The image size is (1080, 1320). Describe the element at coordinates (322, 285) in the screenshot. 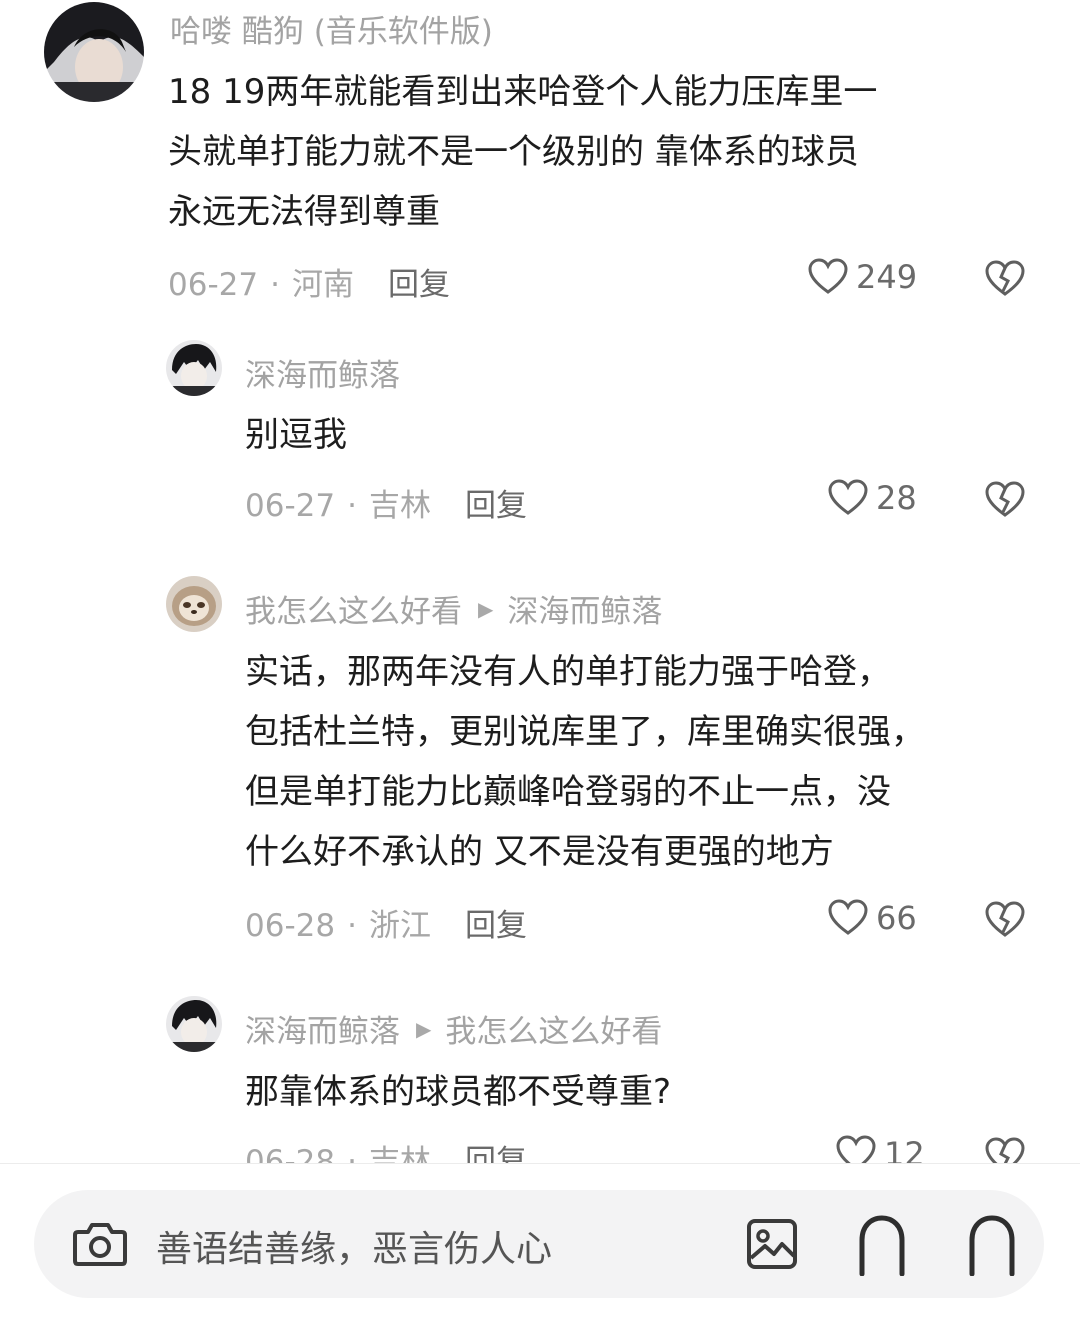

I see `comment-location: 河南` at that location.